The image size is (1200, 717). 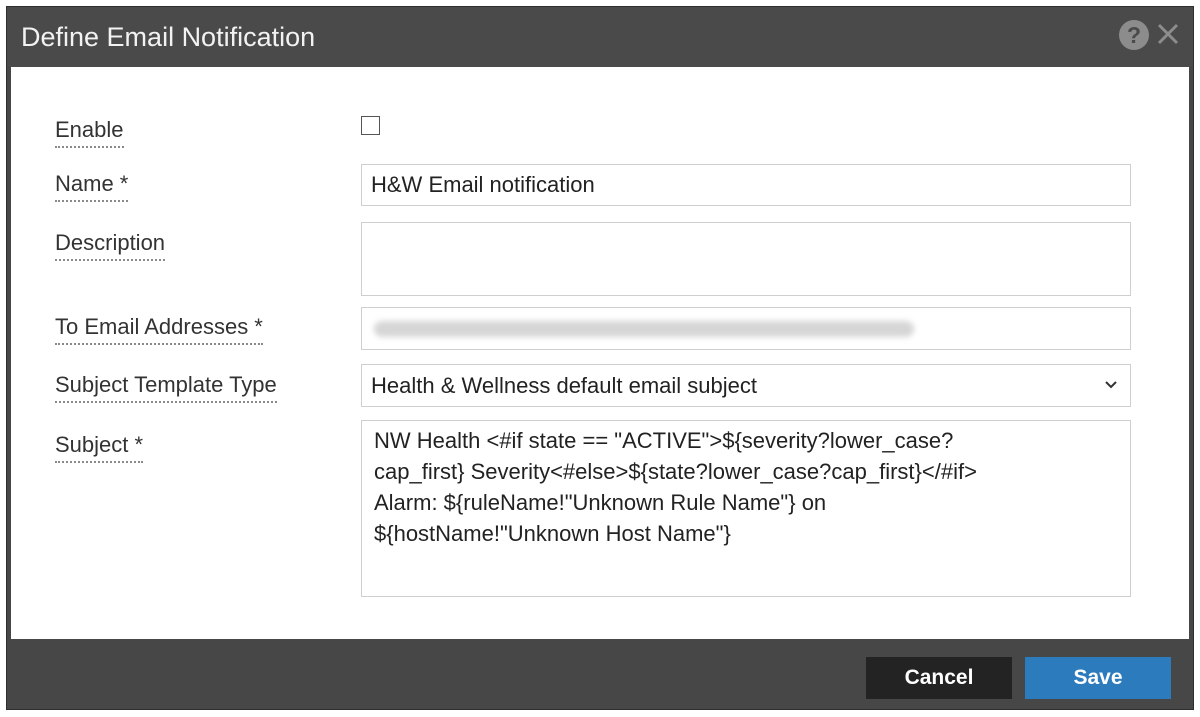 What do you see at coordinates (1098, 678) in the screenshot?
I see `save-button: Save` at bounding box center [1098, 678].